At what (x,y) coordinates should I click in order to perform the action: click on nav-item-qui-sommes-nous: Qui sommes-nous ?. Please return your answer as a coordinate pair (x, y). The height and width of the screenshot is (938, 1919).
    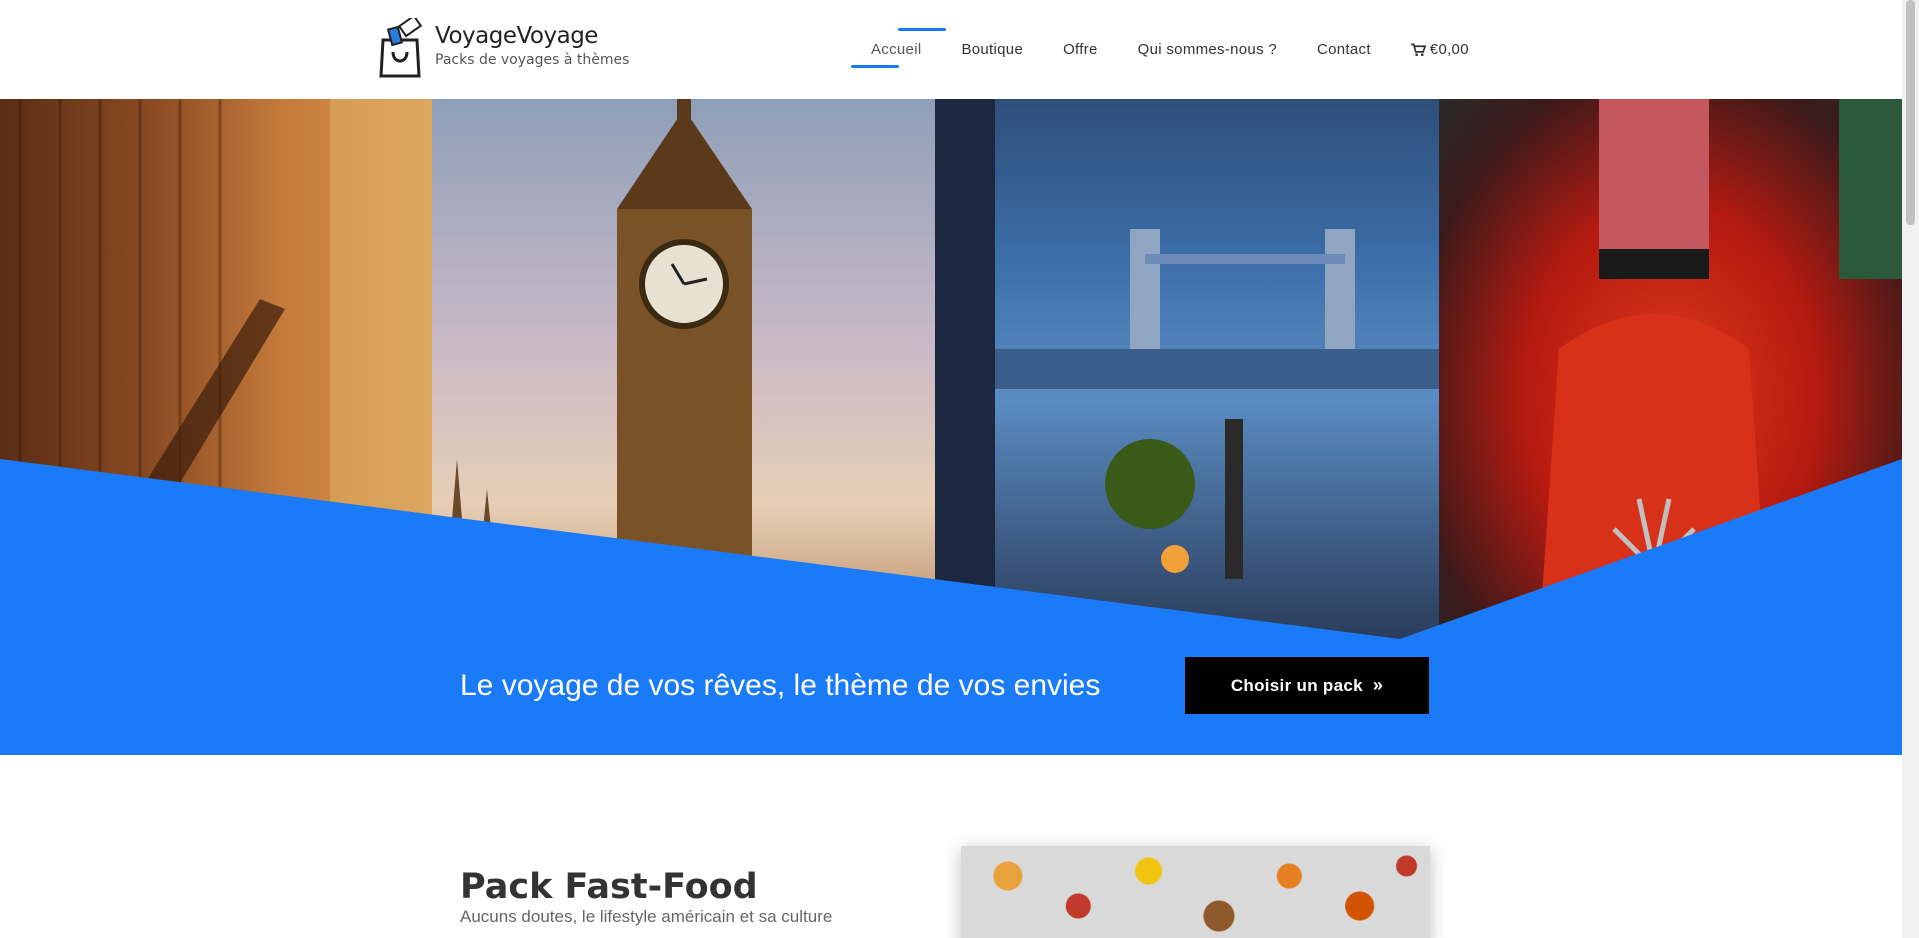
    Looking at the image, I should click on (1207, 49).